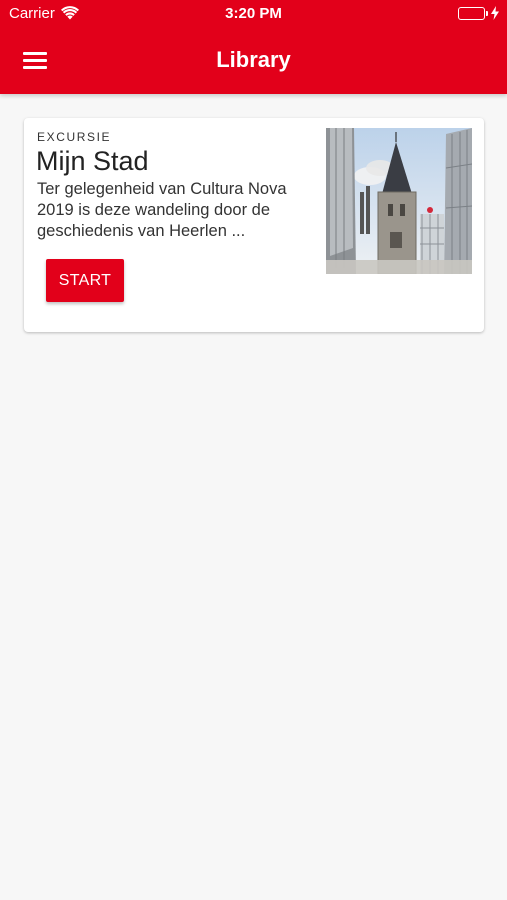 The height and width of the screenshot is (900, 507). I want to click on charging-bolt-icon, so click(495, 15).